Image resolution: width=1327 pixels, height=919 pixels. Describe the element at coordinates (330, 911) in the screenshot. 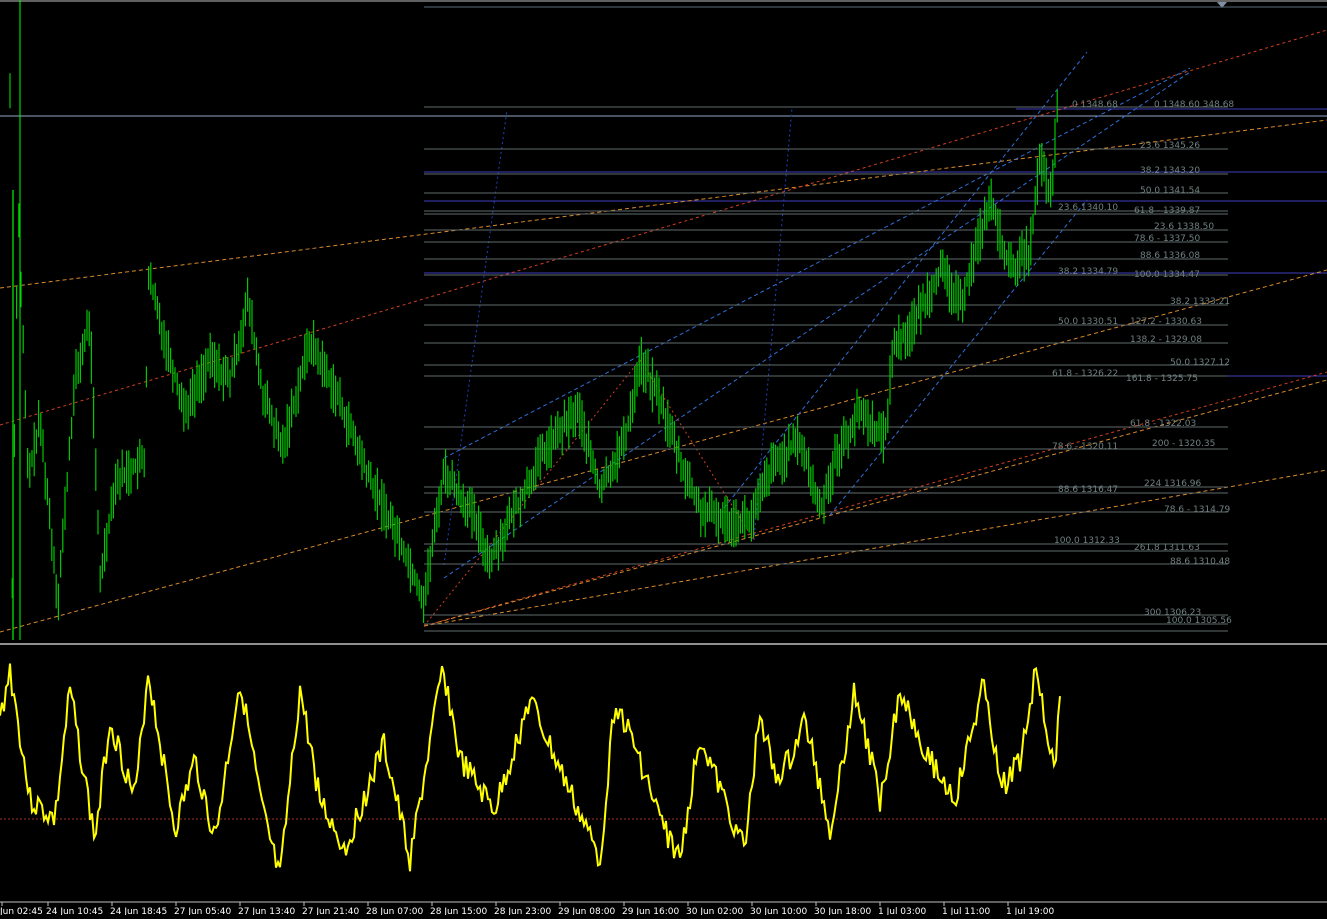

I see `time-axis-label: 27 Jun 21:40` at that location.